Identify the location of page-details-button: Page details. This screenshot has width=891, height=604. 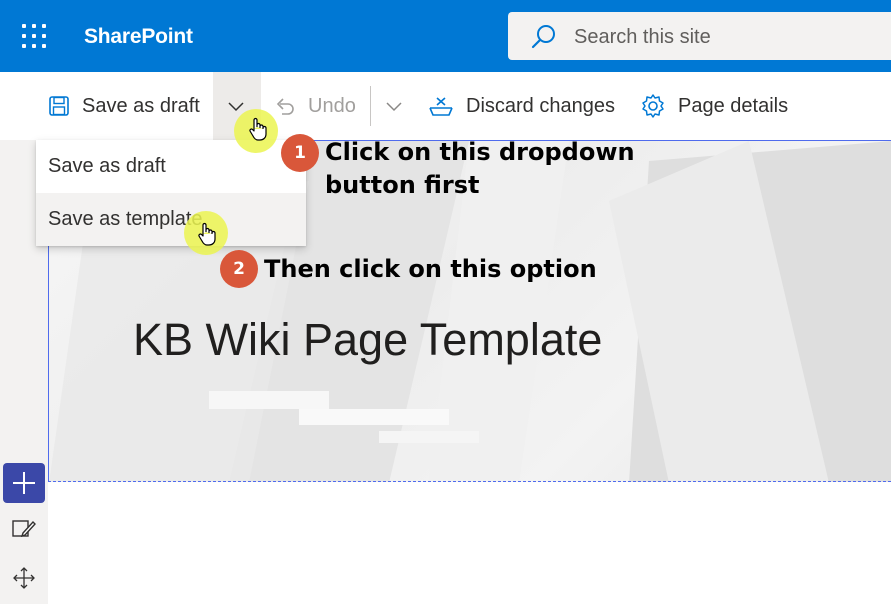
(714, 106).